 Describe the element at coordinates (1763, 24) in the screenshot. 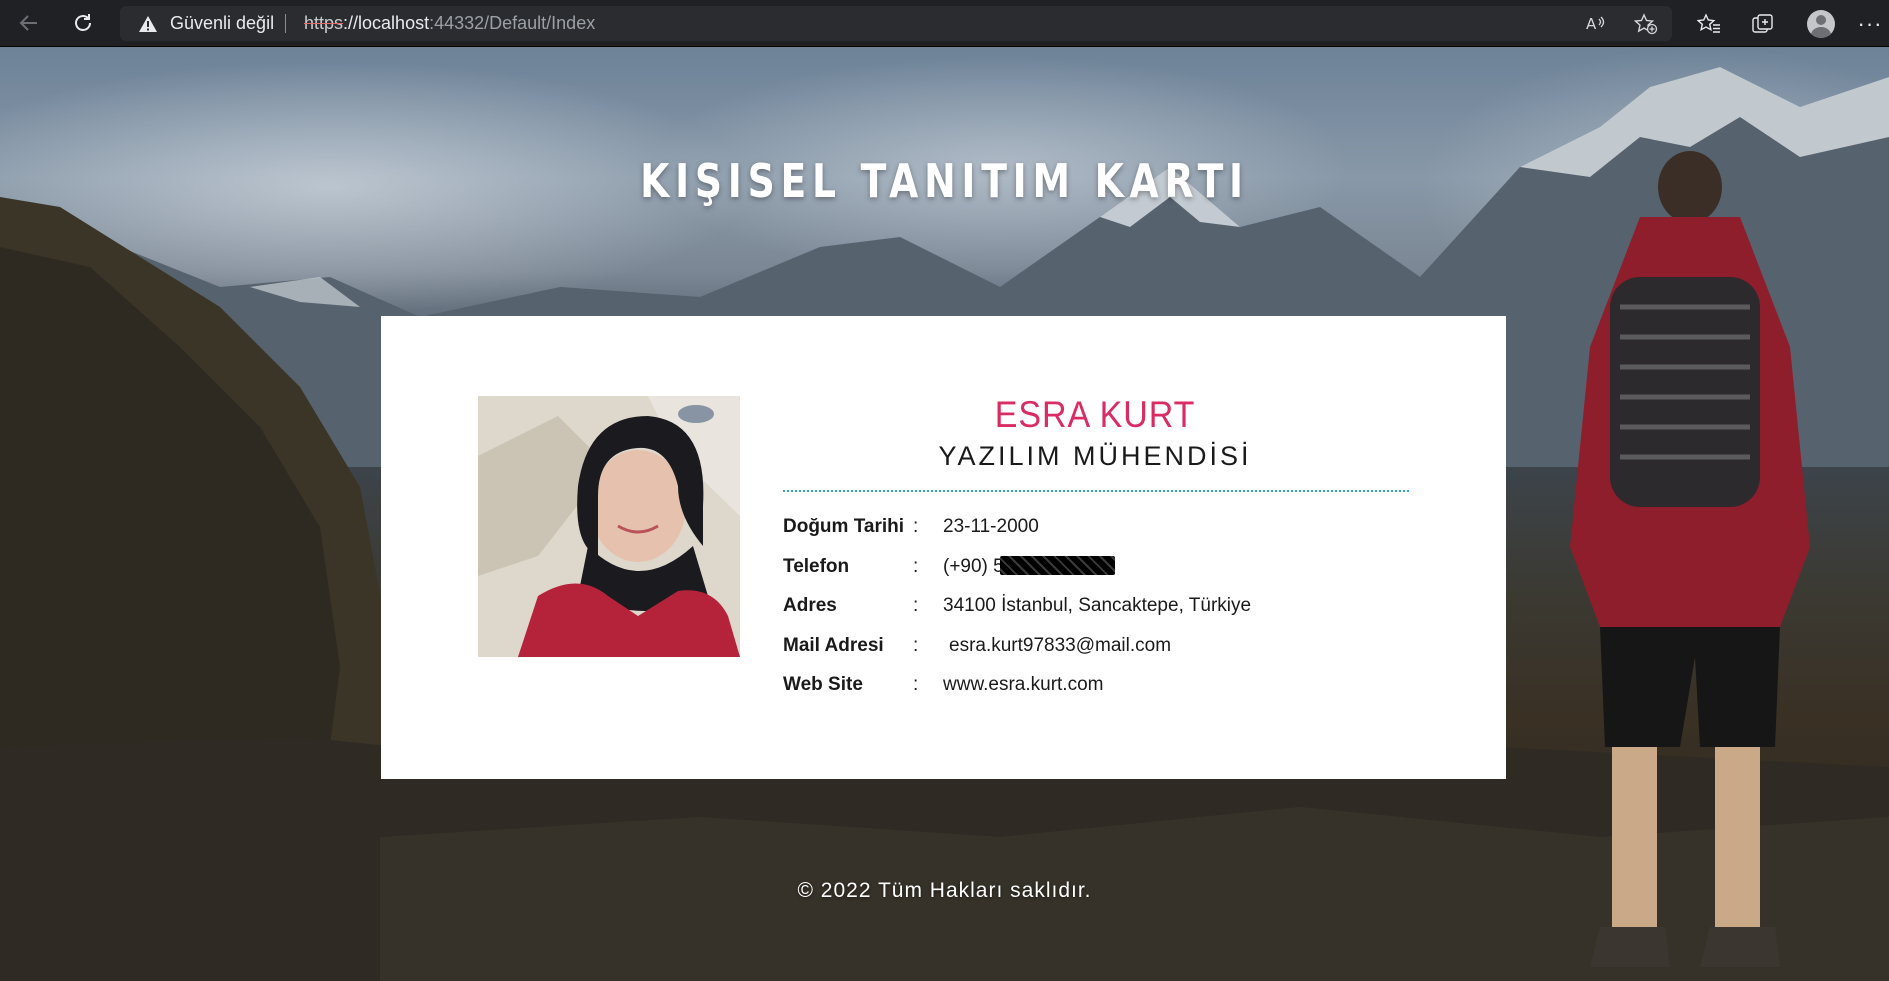

I see `collections-icon` at that location.